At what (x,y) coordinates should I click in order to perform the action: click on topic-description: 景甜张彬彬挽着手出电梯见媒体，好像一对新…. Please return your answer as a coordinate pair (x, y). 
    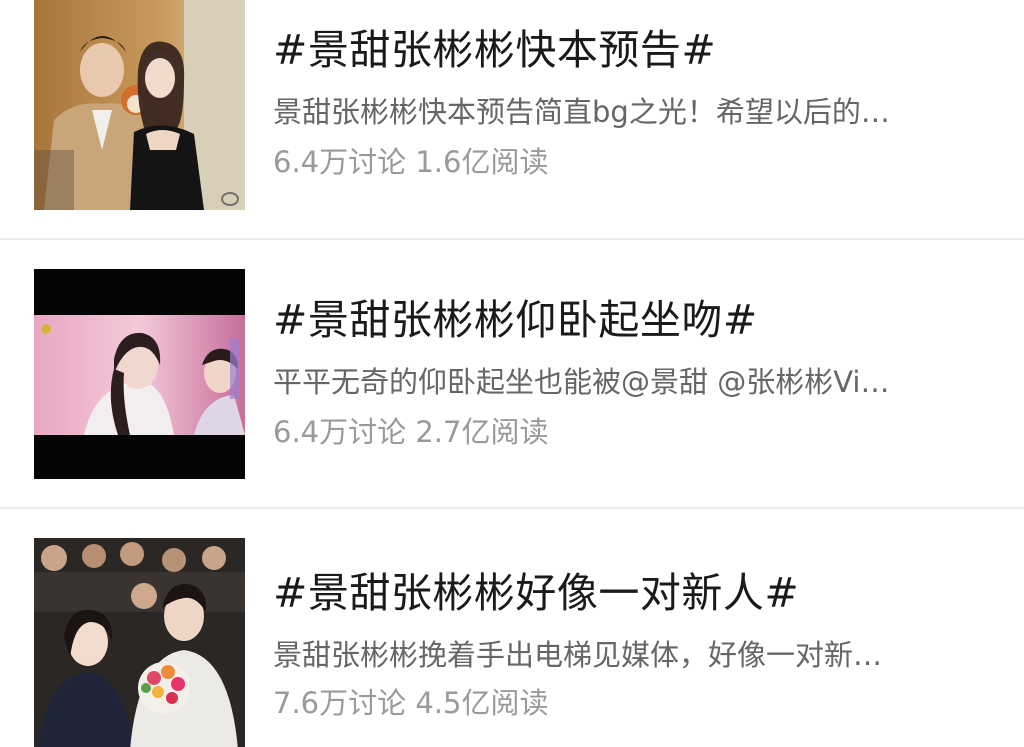
    Looking at the image, I should click on (578, 655).